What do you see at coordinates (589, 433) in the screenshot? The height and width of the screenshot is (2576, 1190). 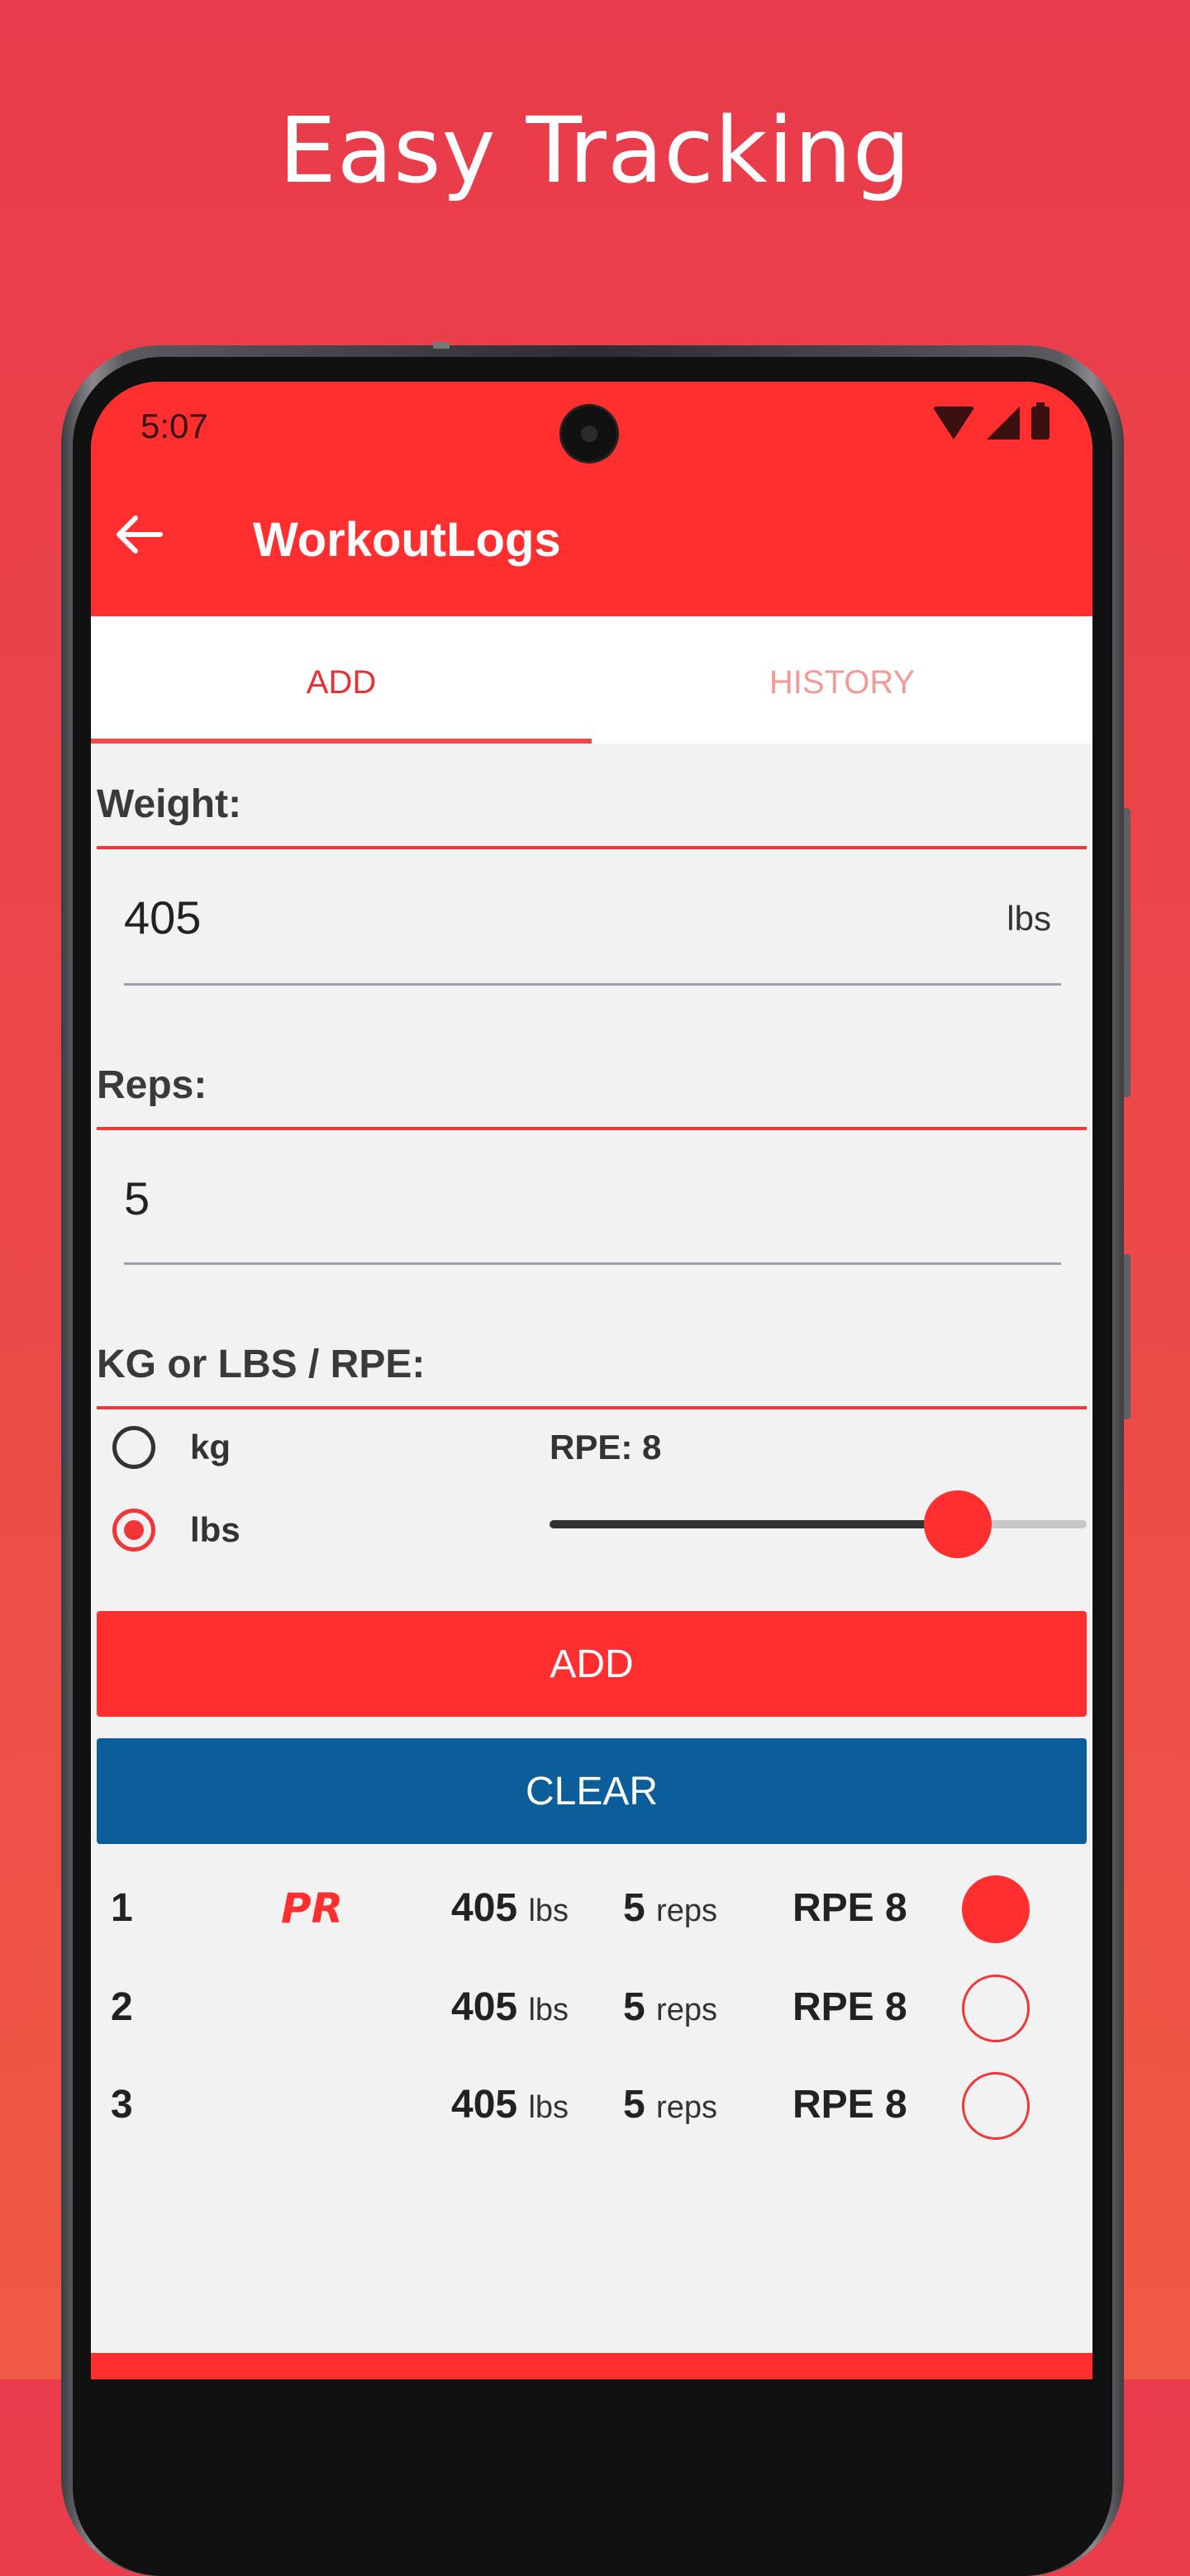 I see `front-camera` at bounding box center [589, 433].